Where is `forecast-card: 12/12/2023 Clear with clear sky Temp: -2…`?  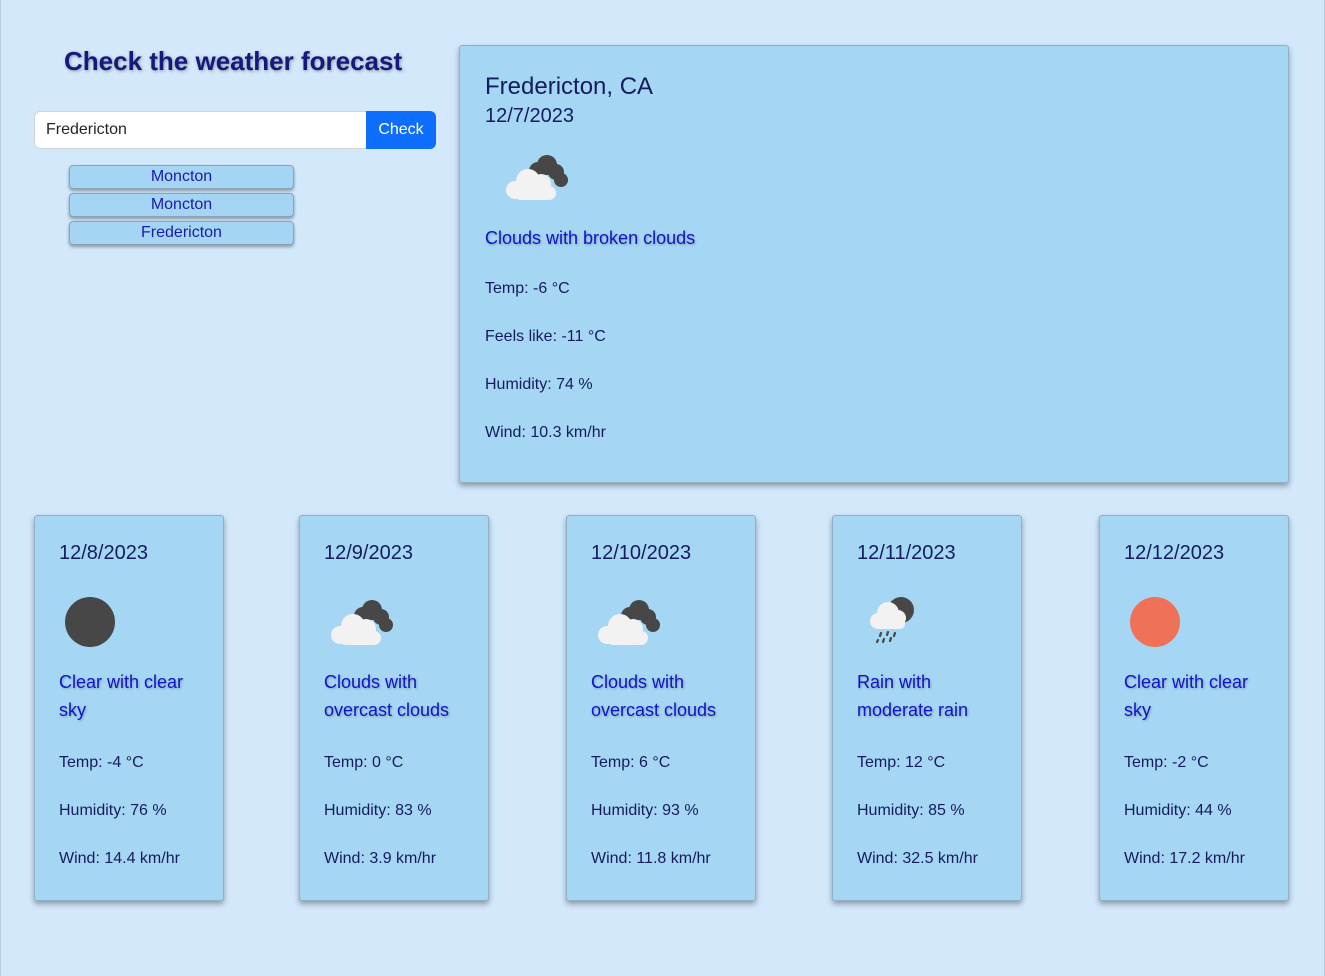
forecast-card: 12/12/2023 Clear with clear sky Temp: -2… is located at coordinates (1194, 708).